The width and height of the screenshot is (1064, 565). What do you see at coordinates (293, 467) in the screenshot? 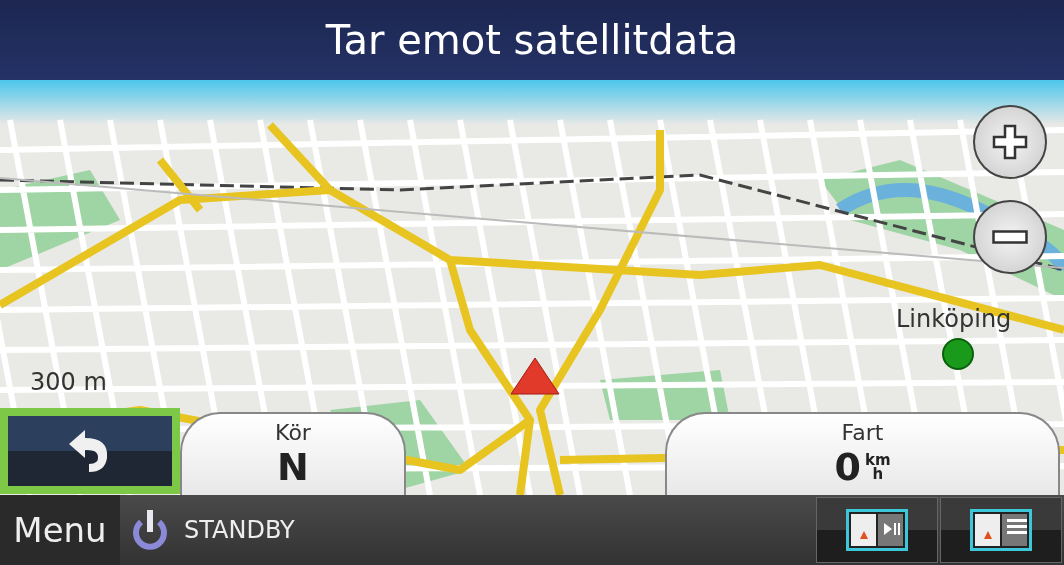
I see `panel-value: N` at bounding box center [293, 467].